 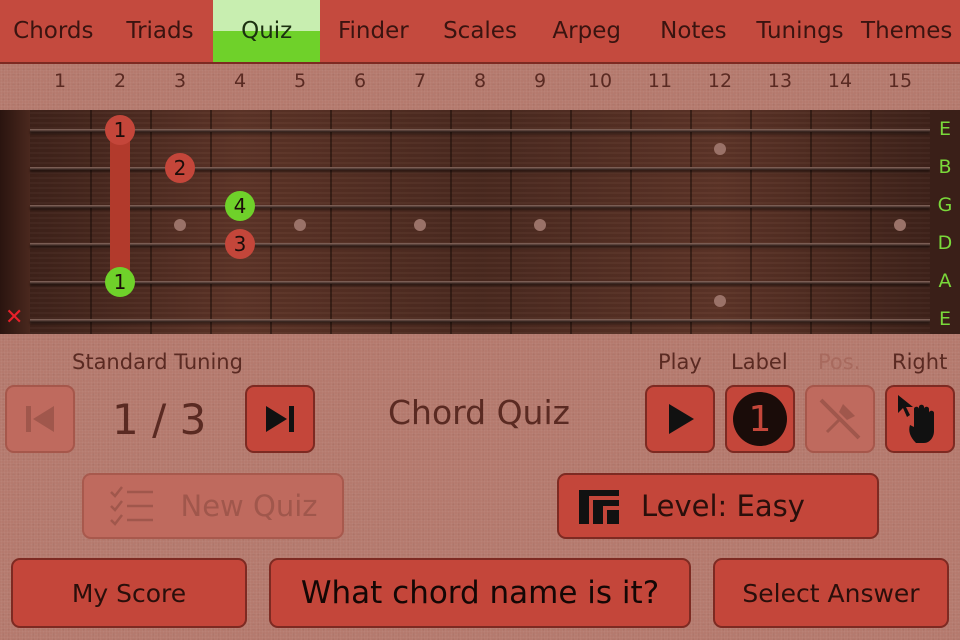 I want to click on fret-number: 6, so click(x=360, y=81).